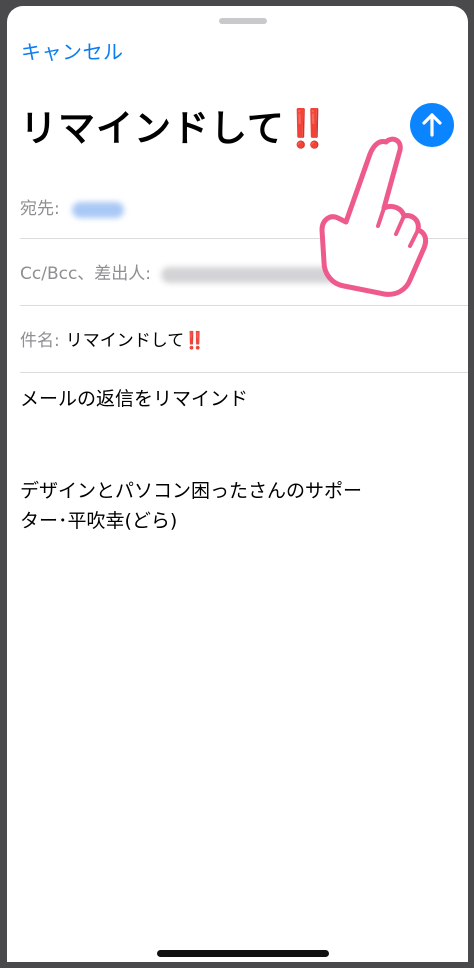 This screenshot has height=968, width=474. Describe the element at coordinates (152, 128) in the screenshot. I see `compose-title-text: リマインドして` at that location.